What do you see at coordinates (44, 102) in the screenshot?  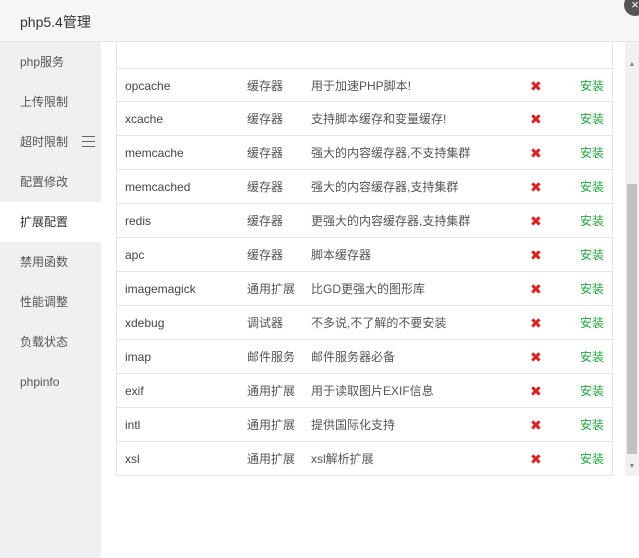 I see `sidebar-item-label: 上传限制` at bounding box center [44, 102].